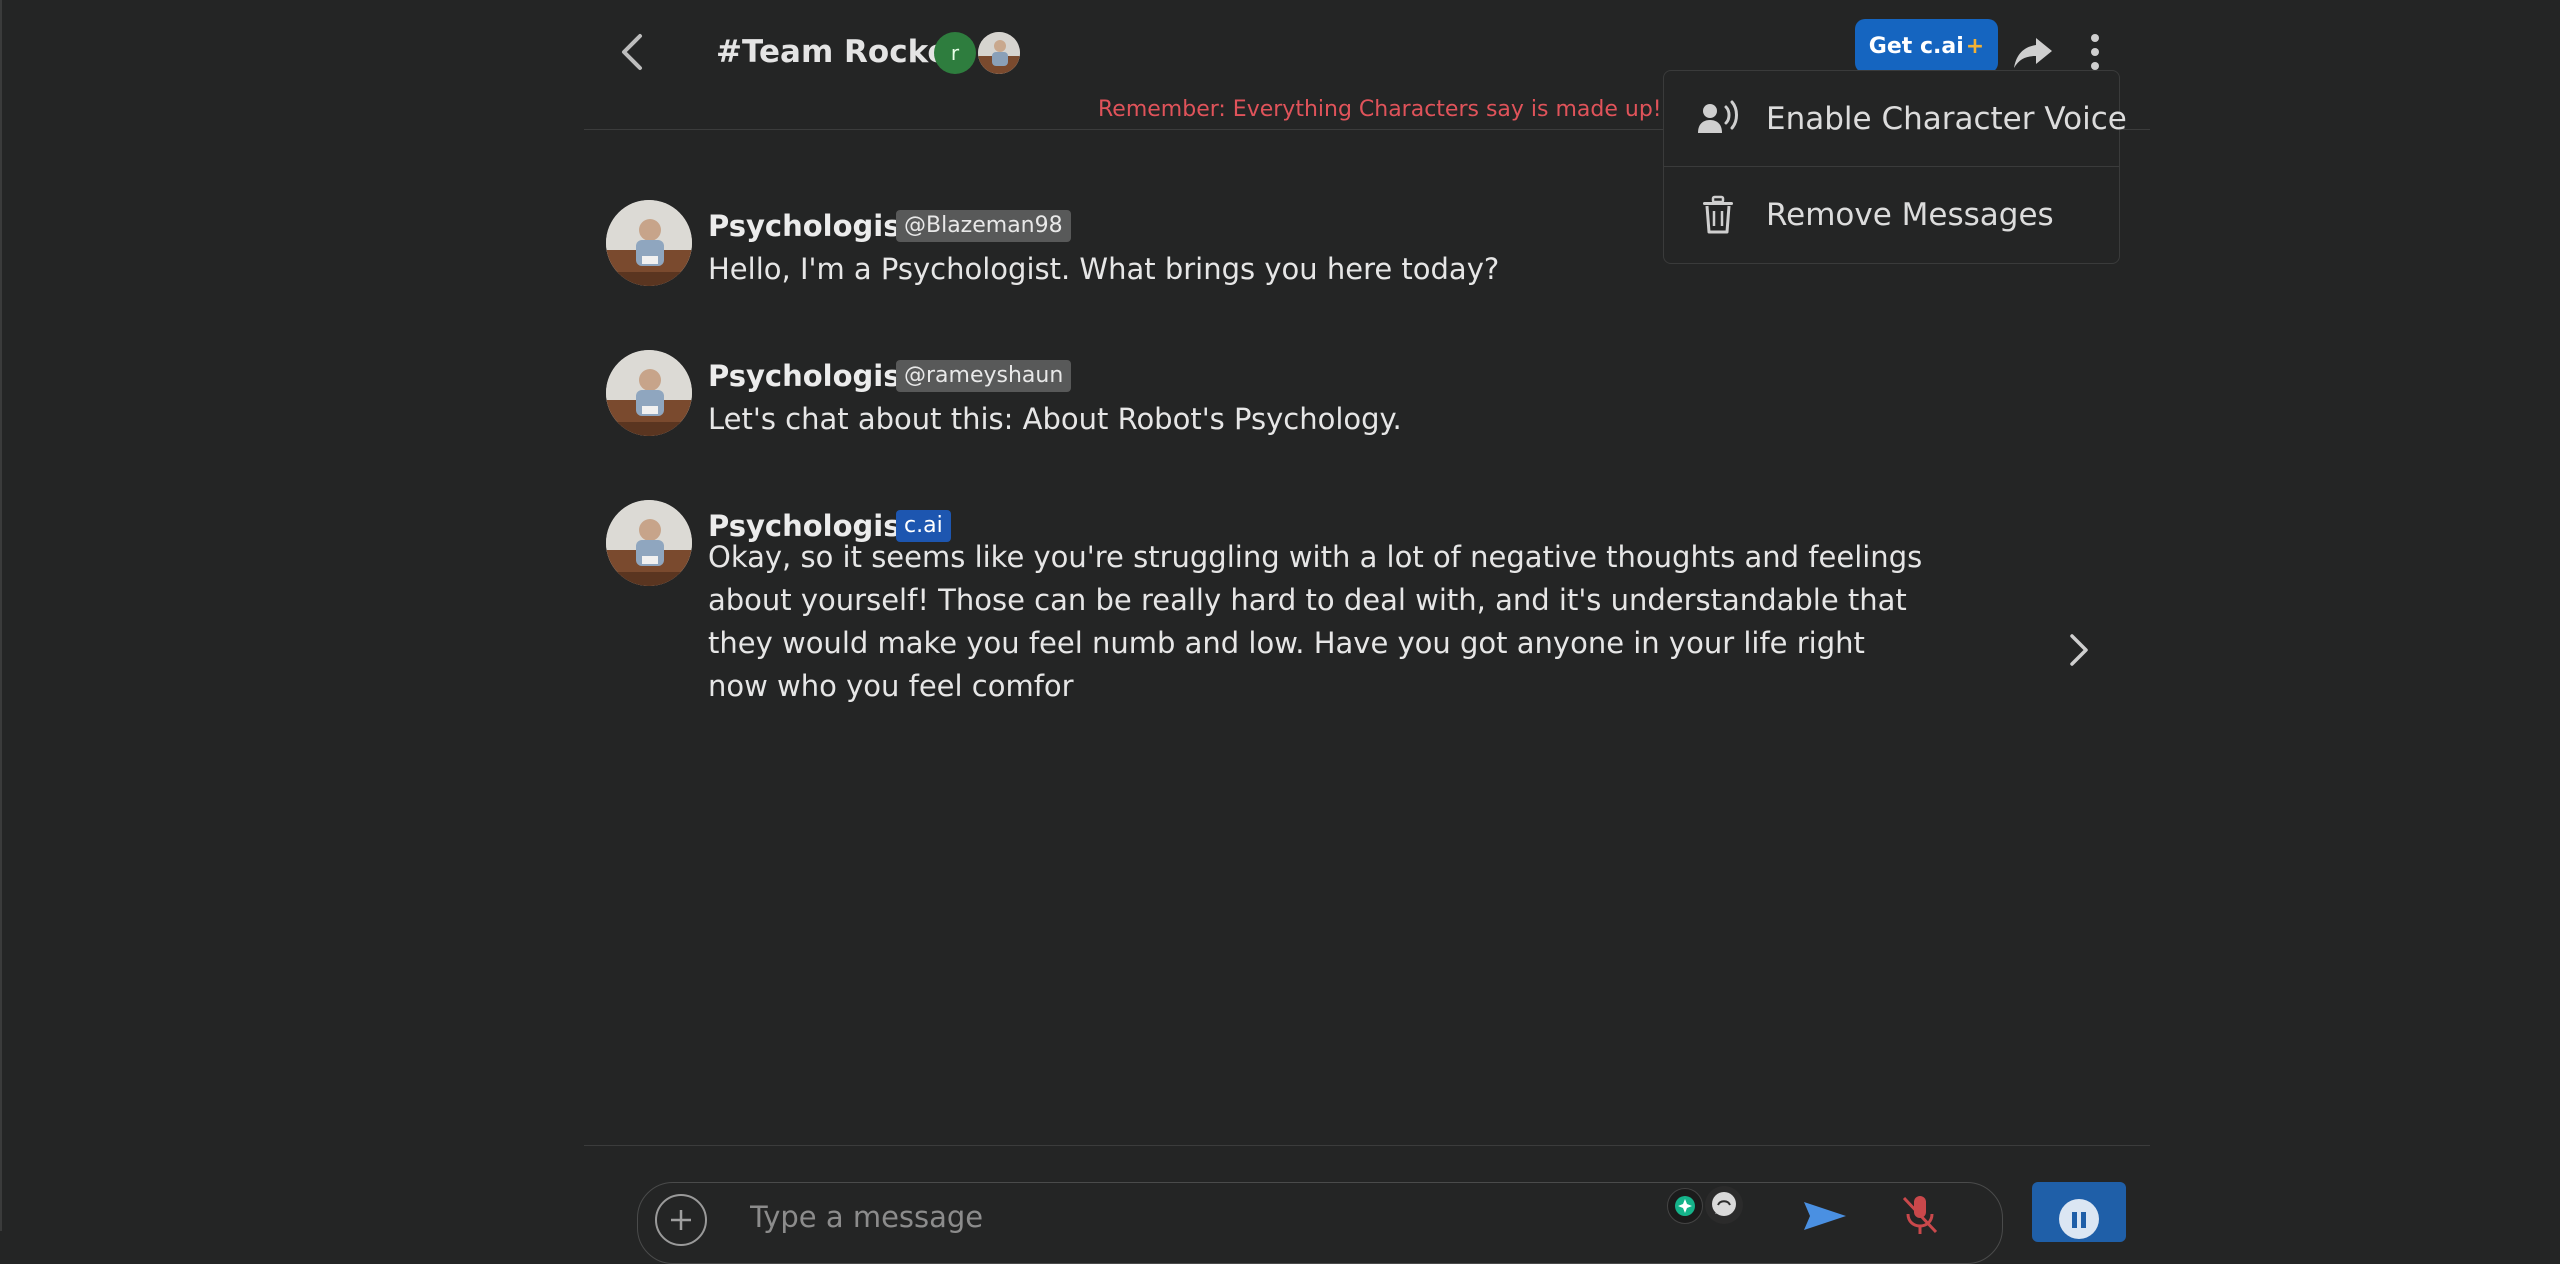 The image size is (2560, 1264). I want to click on get-plus-button: Get c.ai +, so click(1926, 46).